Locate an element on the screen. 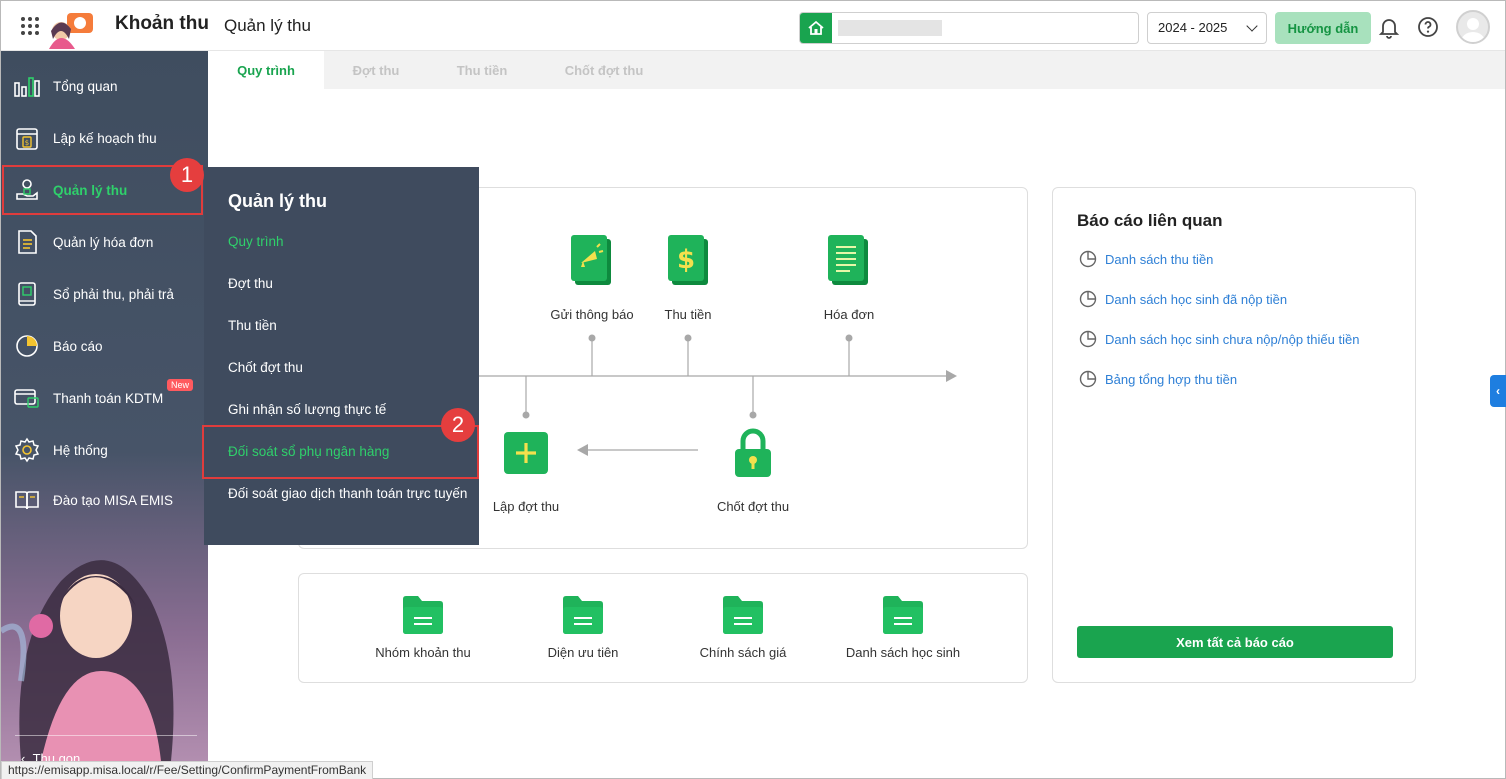  sidebar-item-plan: $ Lập kế hoạch thu is located at coordinates (104, 138).